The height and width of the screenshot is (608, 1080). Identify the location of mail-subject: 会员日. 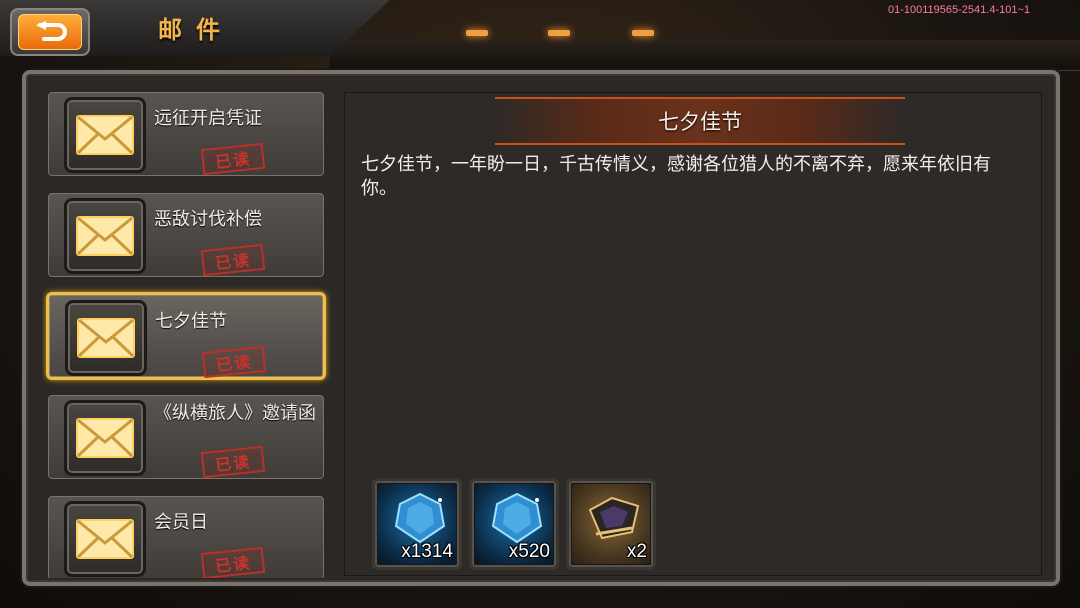
(181, 522).